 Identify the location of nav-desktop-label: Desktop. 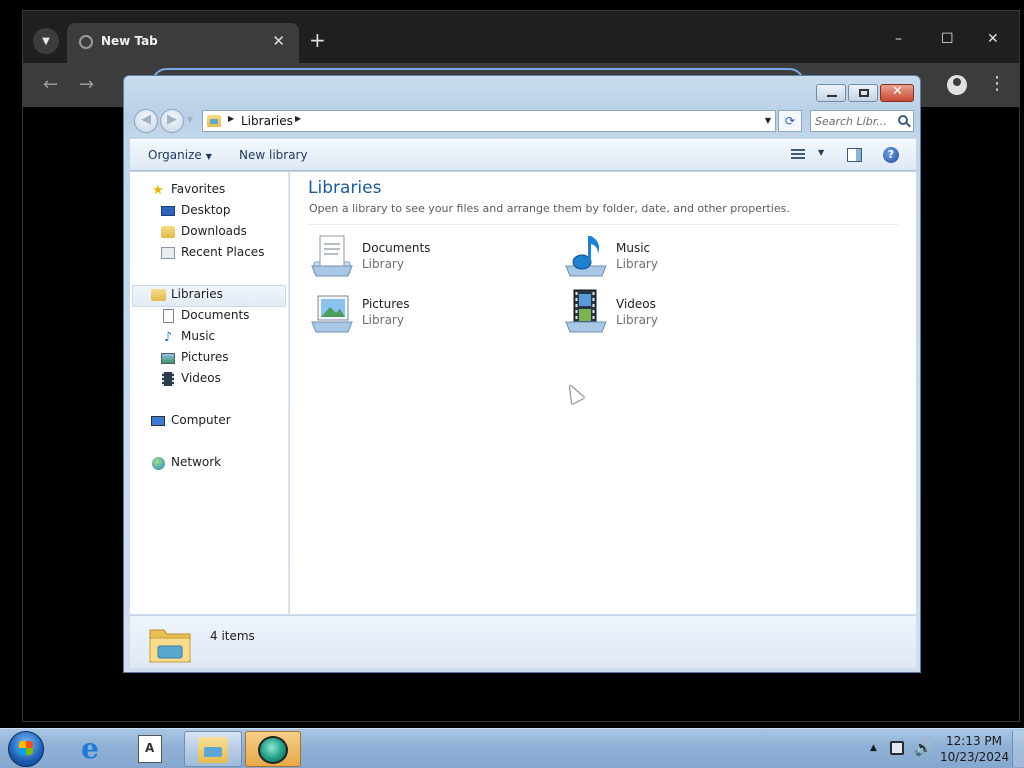
(206, 210).